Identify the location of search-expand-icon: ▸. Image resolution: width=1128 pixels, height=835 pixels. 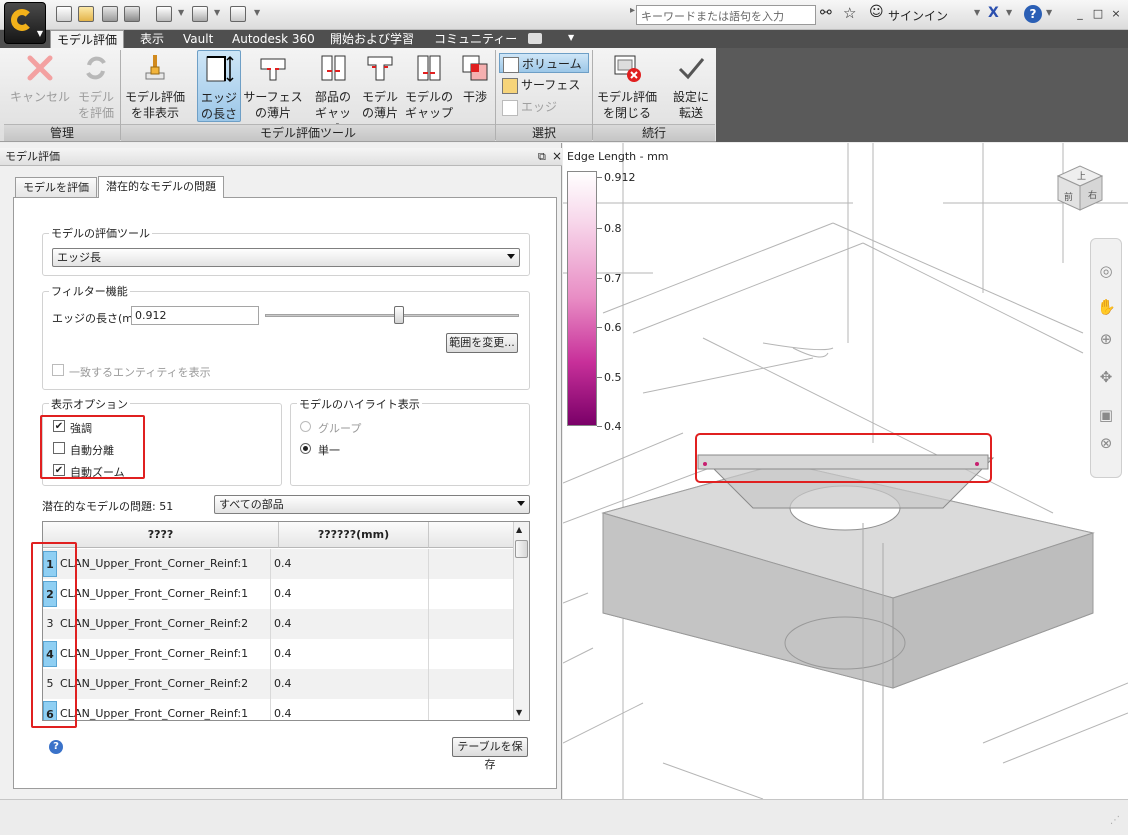
(632, 10).